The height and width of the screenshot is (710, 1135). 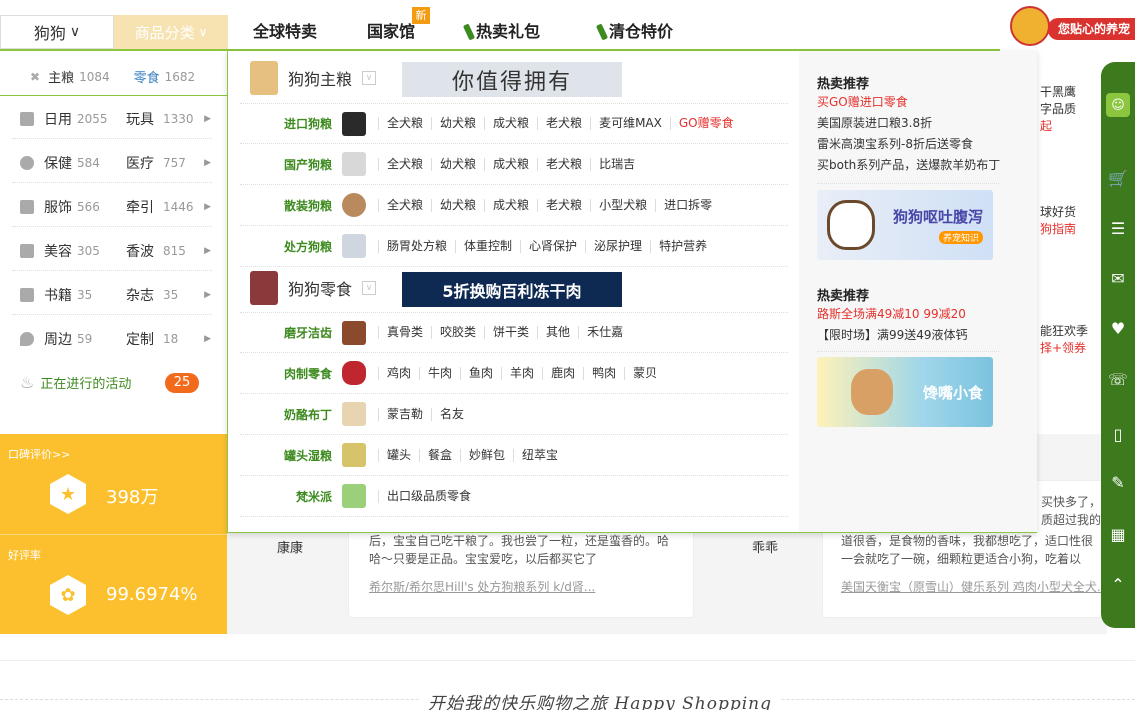 I want to click on tag-link: 鹿肉, so click(x=562, y=373).